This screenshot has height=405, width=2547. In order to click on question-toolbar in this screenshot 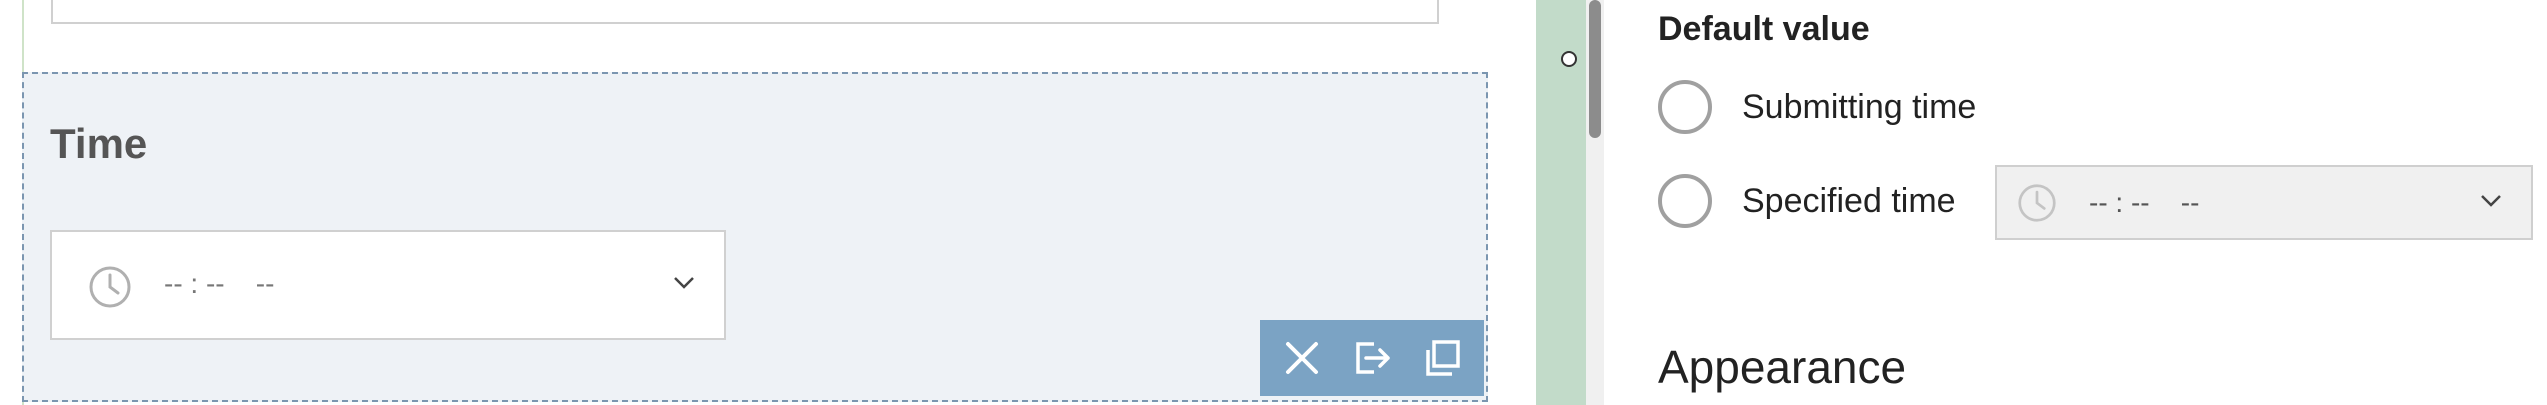, I will do `click(1372, 358)`.